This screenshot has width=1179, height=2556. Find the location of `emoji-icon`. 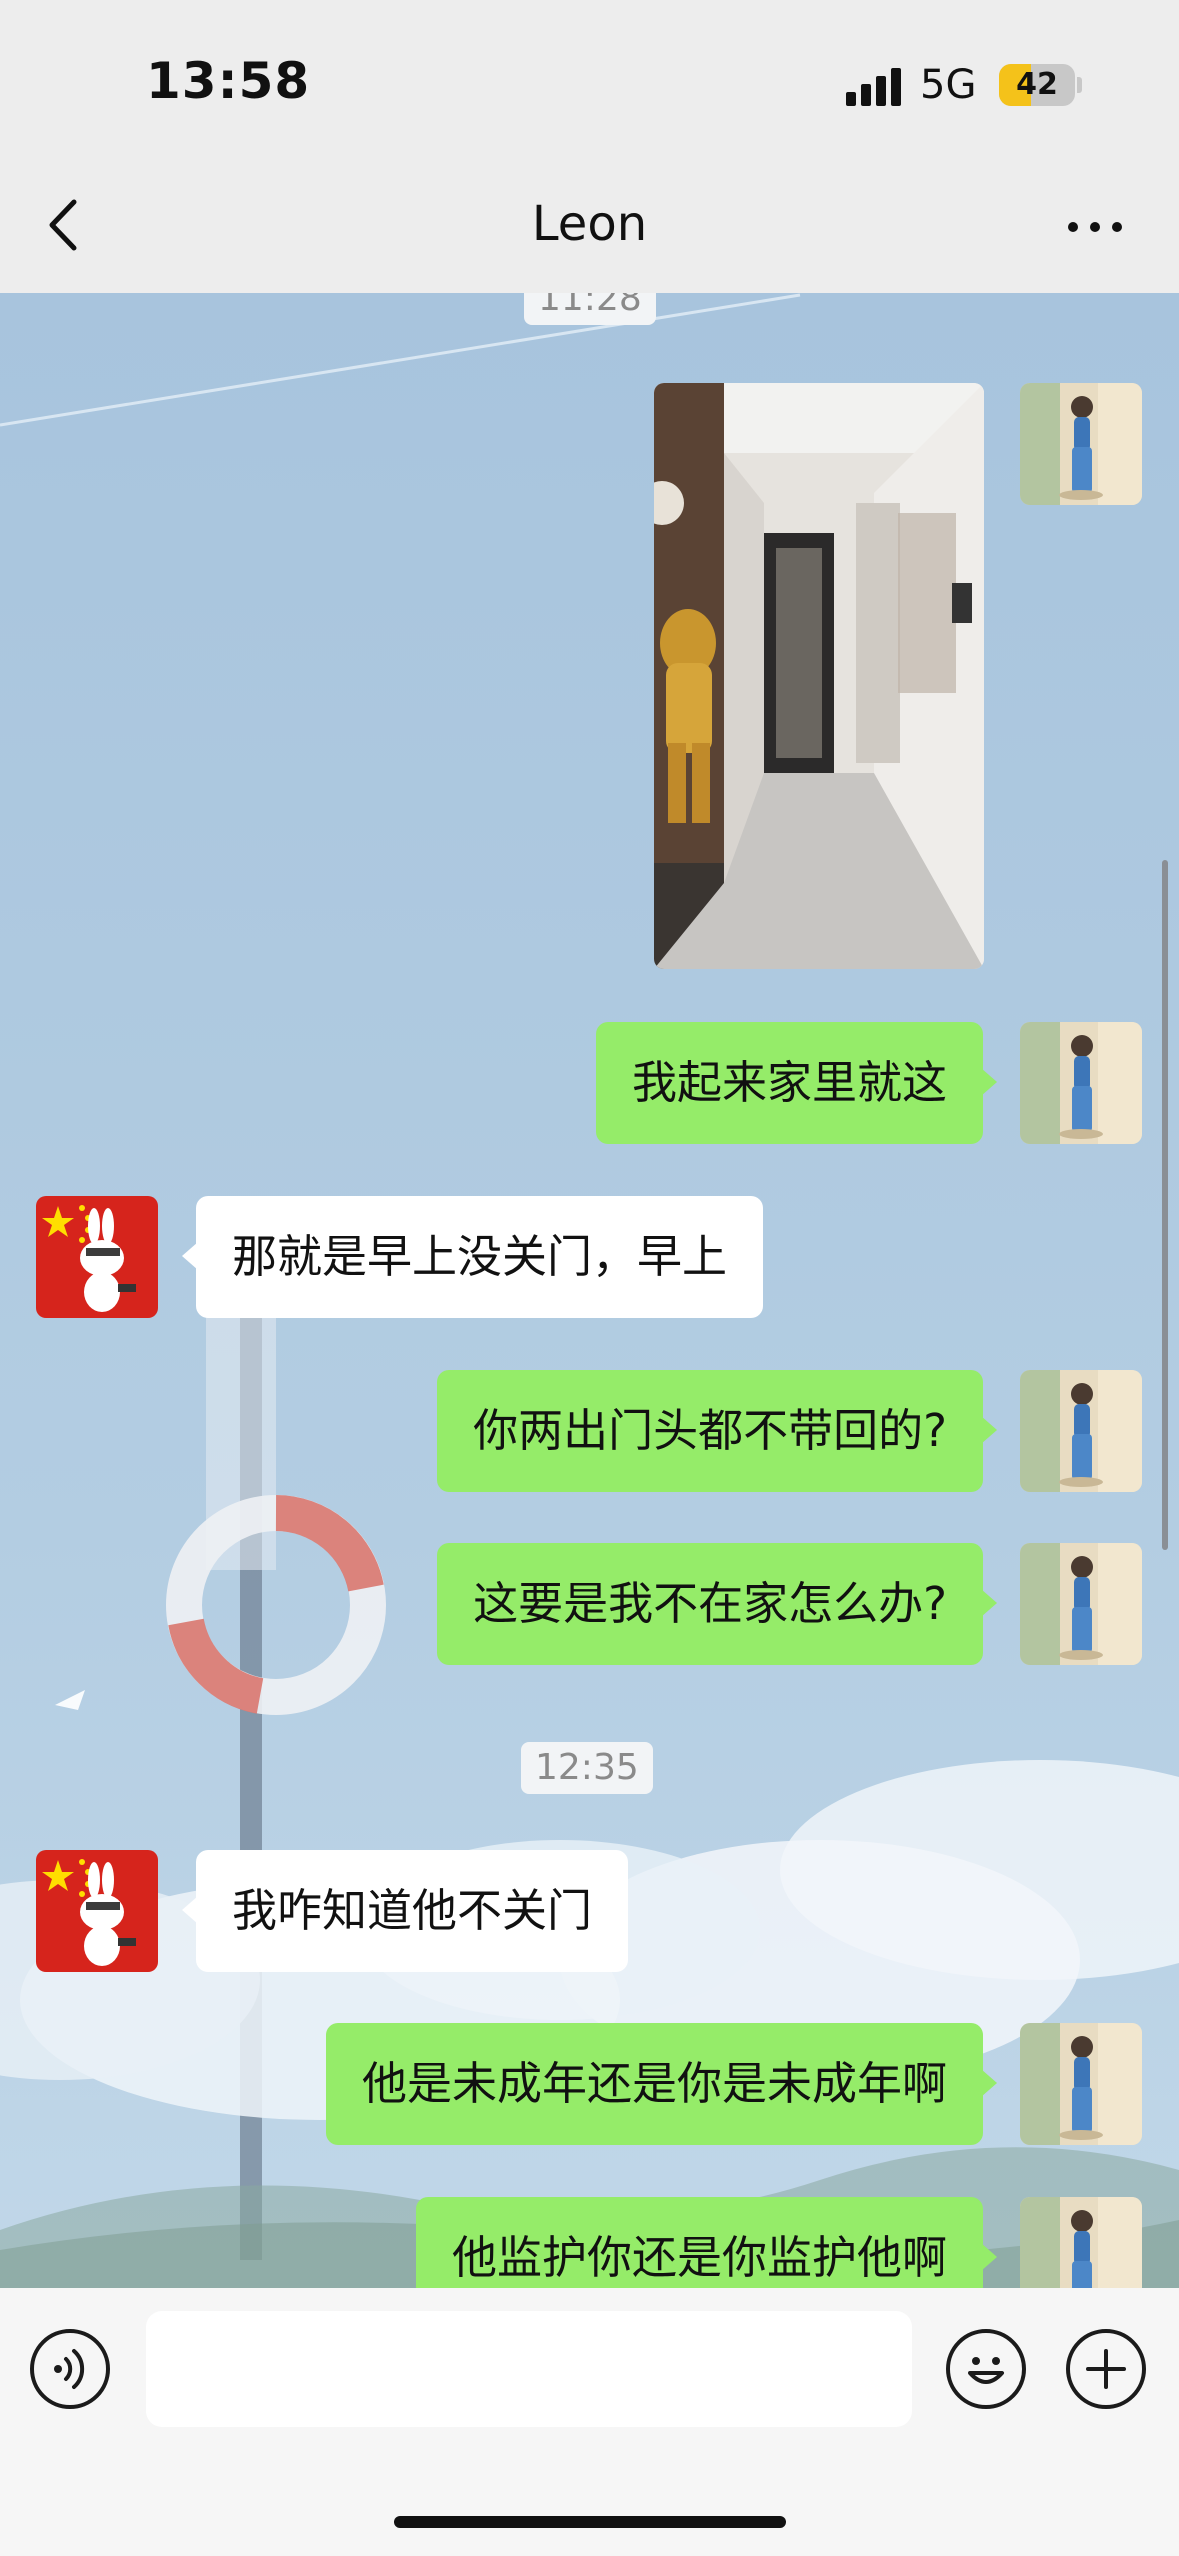

emoji-icon is located at coordinates (986, 2370).